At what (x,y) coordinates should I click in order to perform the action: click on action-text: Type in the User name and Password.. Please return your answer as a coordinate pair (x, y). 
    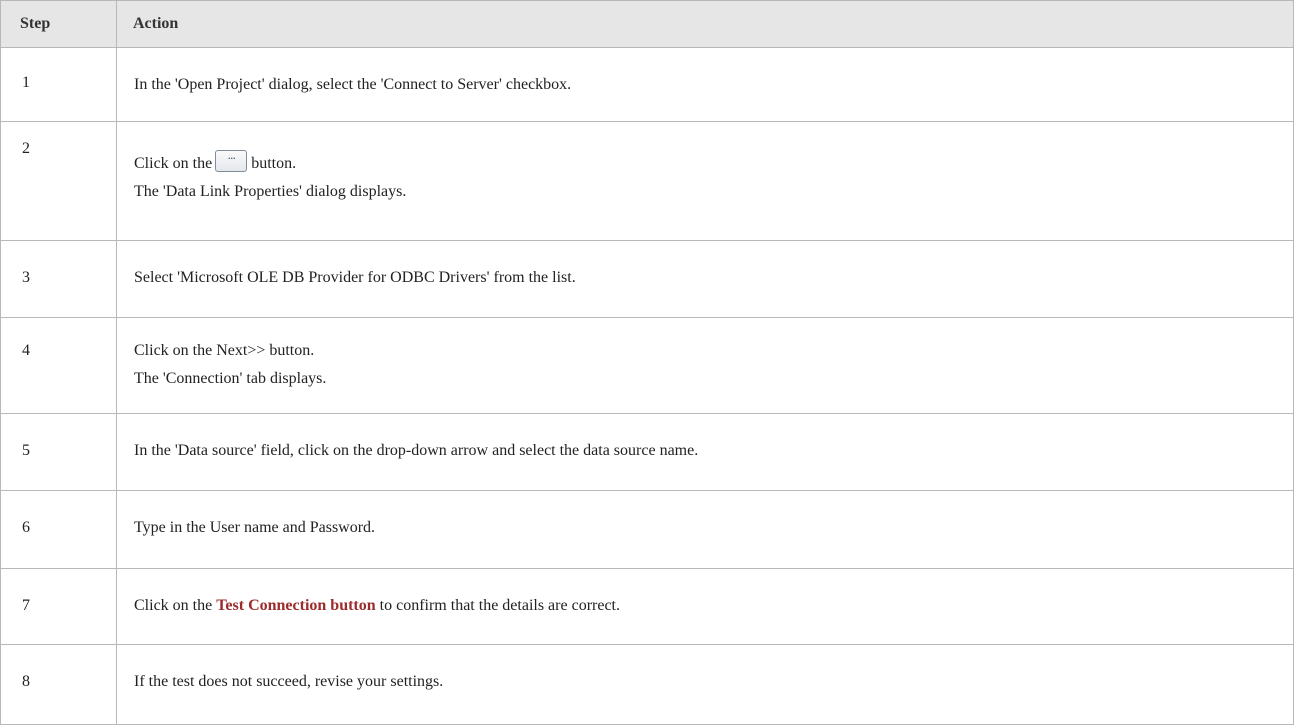
    Looking at the image, I should click on (255, 527).